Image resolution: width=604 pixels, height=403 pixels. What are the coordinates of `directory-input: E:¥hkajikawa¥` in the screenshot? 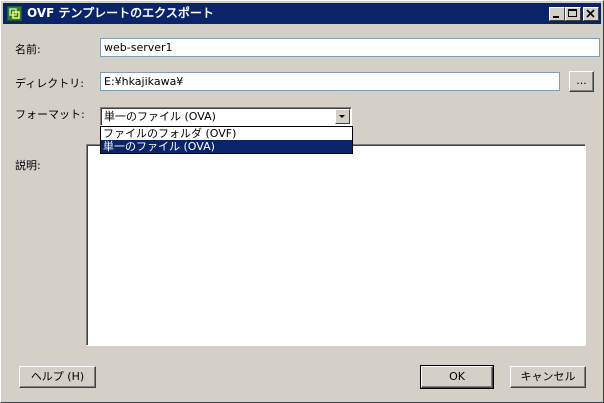 It's located at (330, 81).